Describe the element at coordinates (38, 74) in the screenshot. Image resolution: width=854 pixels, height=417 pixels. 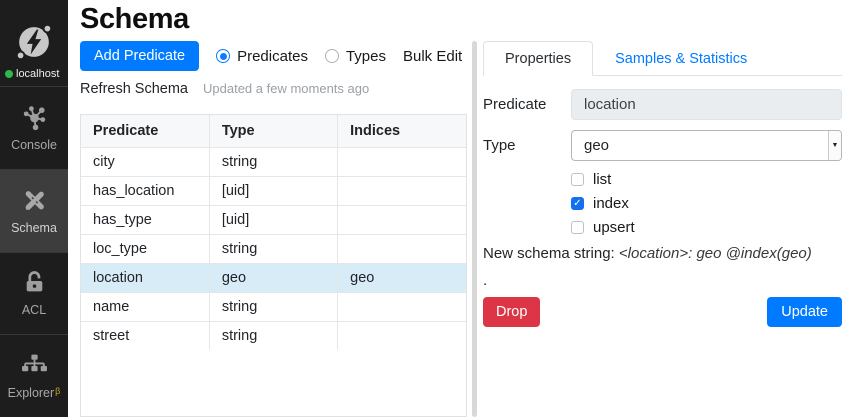
I see `server-label: localhost` at that location.